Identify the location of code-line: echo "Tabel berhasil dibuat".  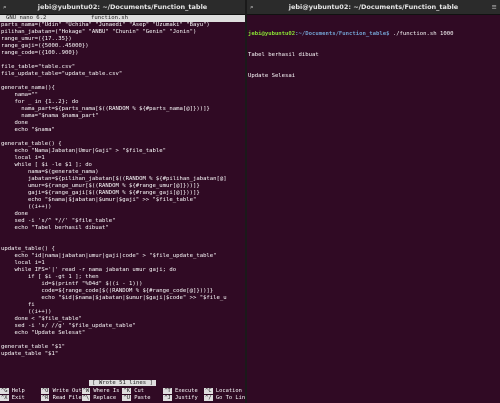
(55, 228).